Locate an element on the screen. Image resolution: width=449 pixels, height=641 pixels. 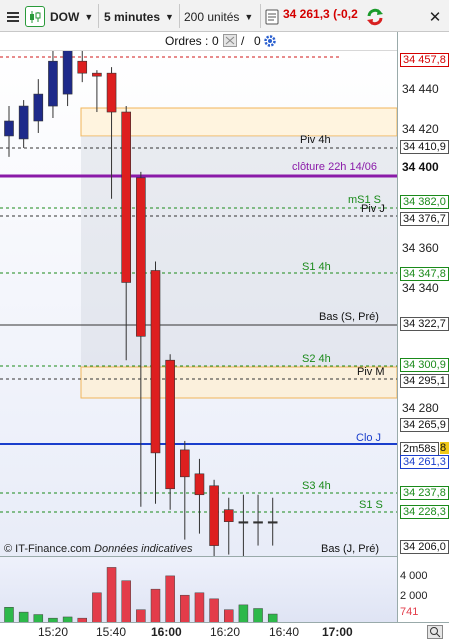
s1-4h-label: S1 4h is located at coordinates (316, 267).